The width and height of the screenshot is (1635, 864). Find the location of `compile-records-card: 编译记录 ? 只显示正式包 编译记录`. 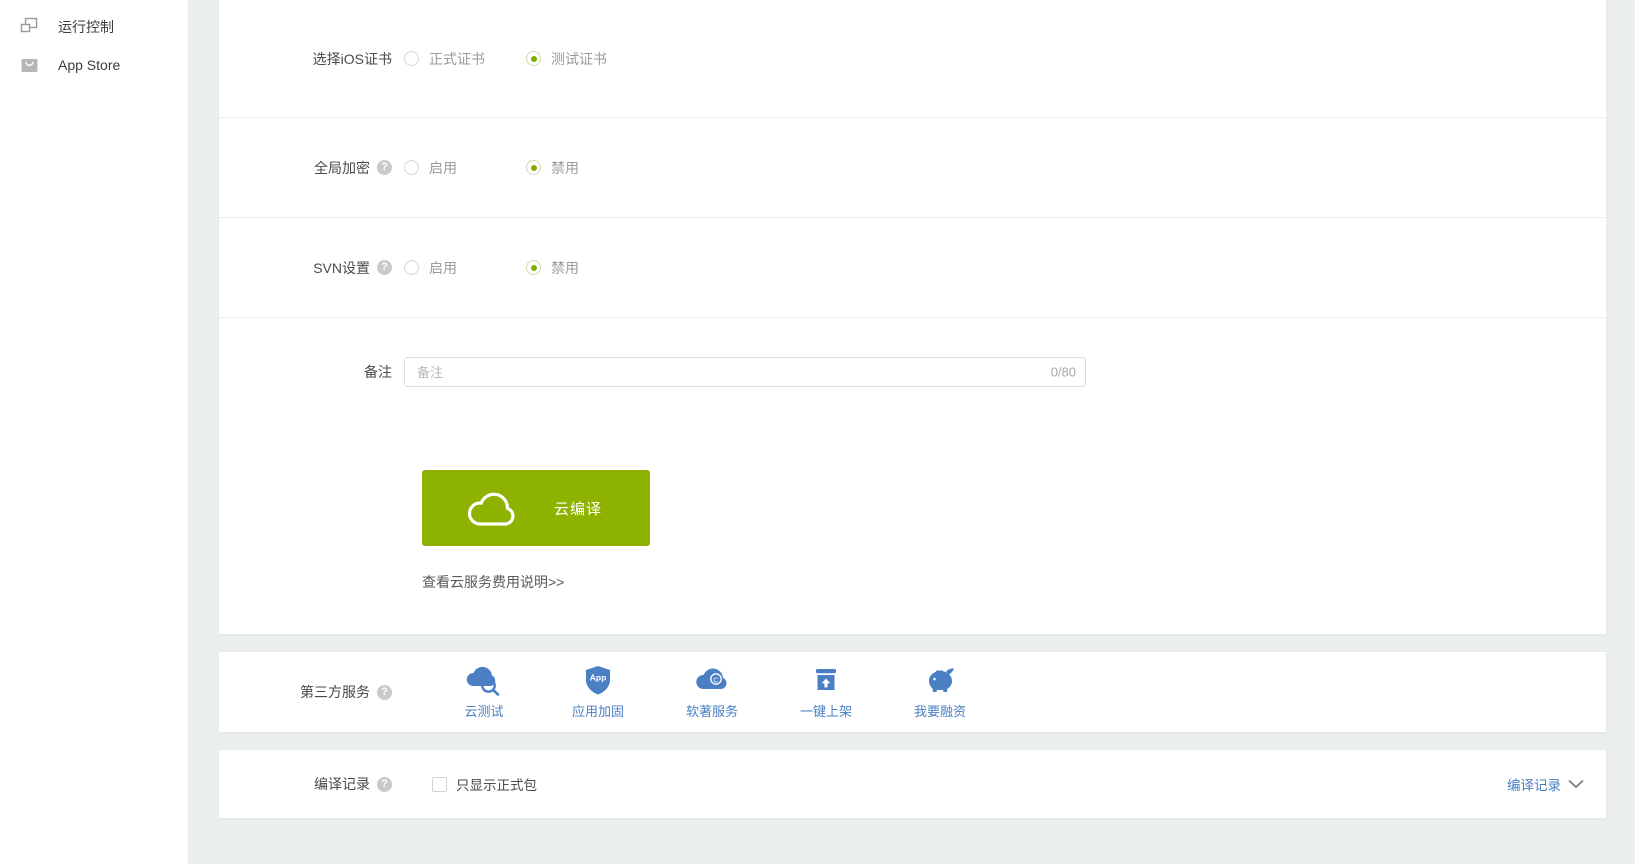

compile-records-card: 编译记录 ? 只显示正式包 编译记录 is located at coordinates (912, 784).